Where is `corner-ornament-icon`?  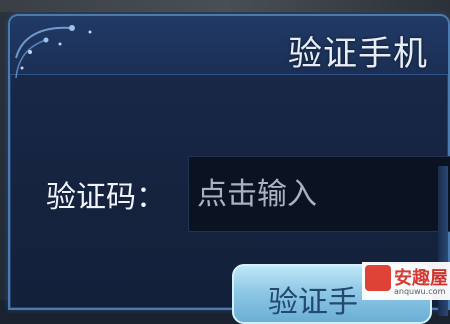
corner-ornament-icon is located at coordinates (53, 52).